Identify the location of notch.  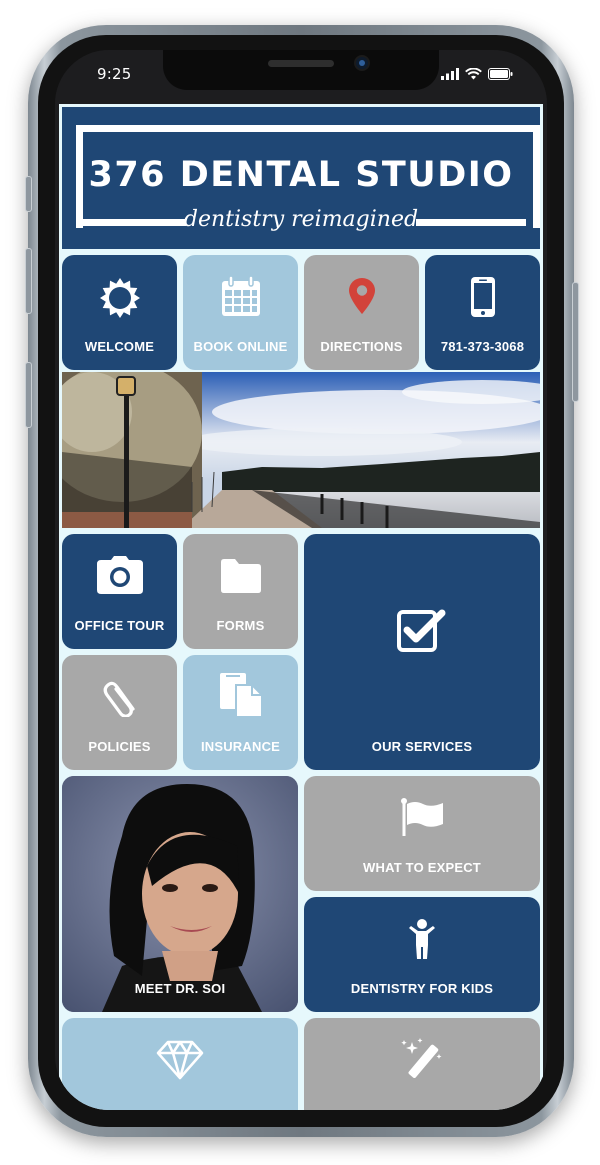
(301, 70).